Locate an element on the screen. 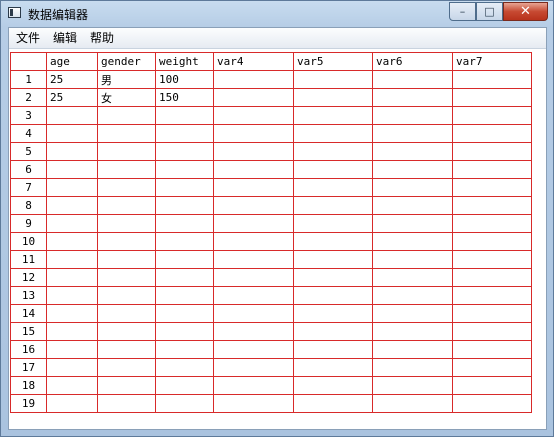 This screenshot has width=554, height=437. row-number: 11 is located at coordinates (28, 259).